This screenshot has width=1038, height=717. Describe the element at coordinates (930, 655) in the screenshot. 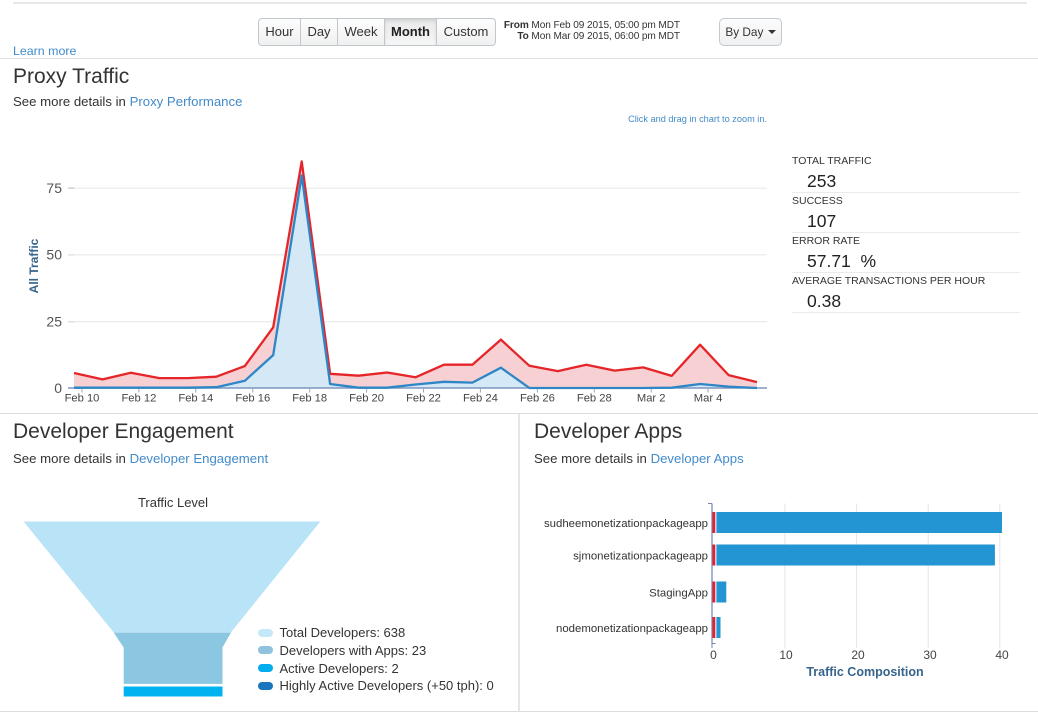

I see `svg-text: 30` at that location.